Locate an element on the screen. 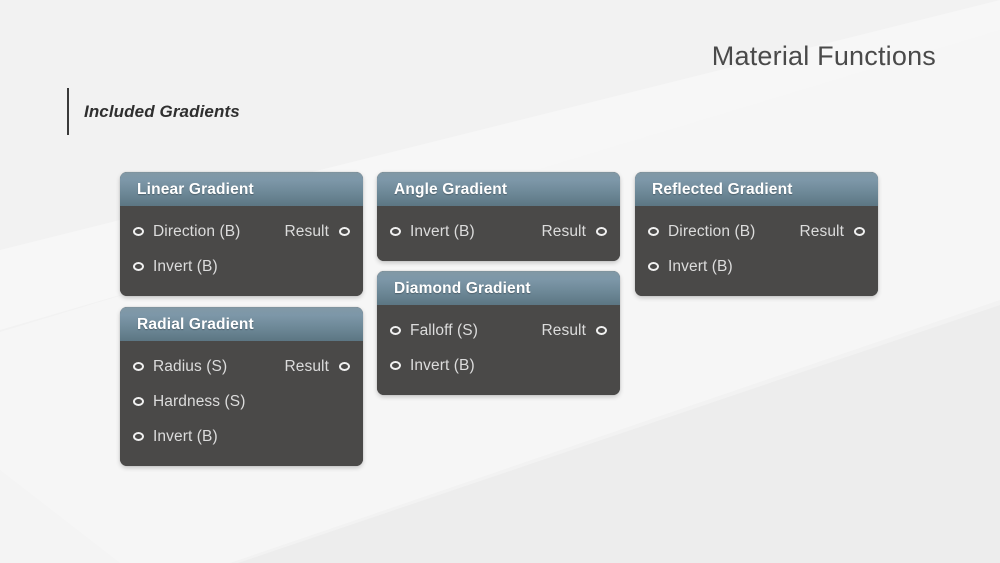 The image size is (1000, 563). node-header-diamond-gradient: Diamond Gradient is located at coordinates (498, 288).